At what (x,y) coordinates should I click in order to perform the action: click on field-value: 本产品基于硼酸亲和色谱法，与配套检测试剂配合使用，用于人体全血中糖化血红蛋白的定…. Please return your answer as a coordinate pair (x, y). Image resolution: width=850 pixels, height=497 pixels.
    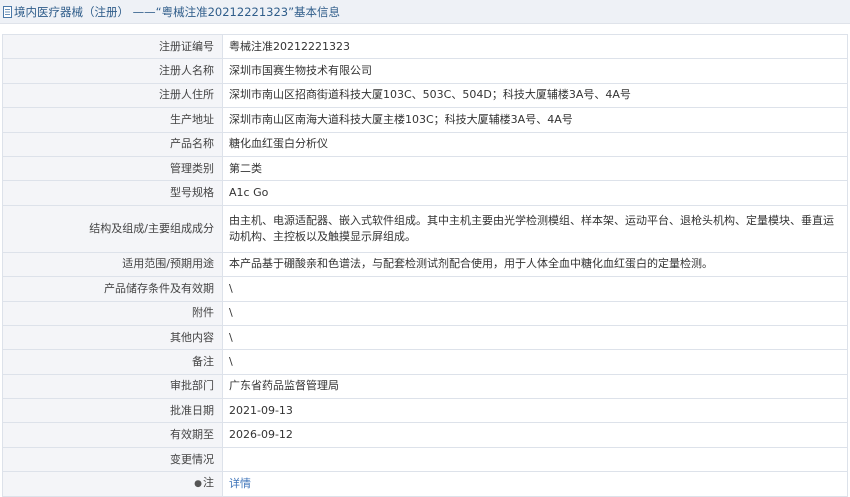
    Looking at the image, I should click on (535, 264).